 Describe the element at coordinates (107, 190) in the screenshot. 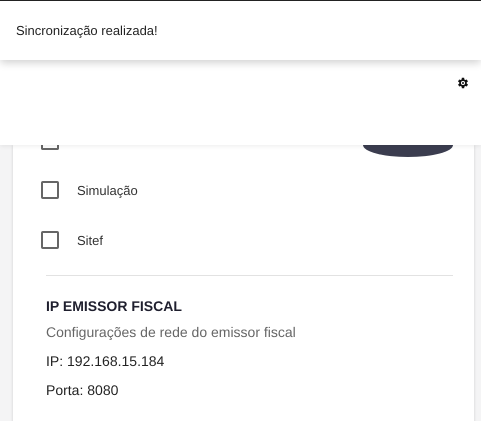

I see `checkbox-label: Simulação` at that location.